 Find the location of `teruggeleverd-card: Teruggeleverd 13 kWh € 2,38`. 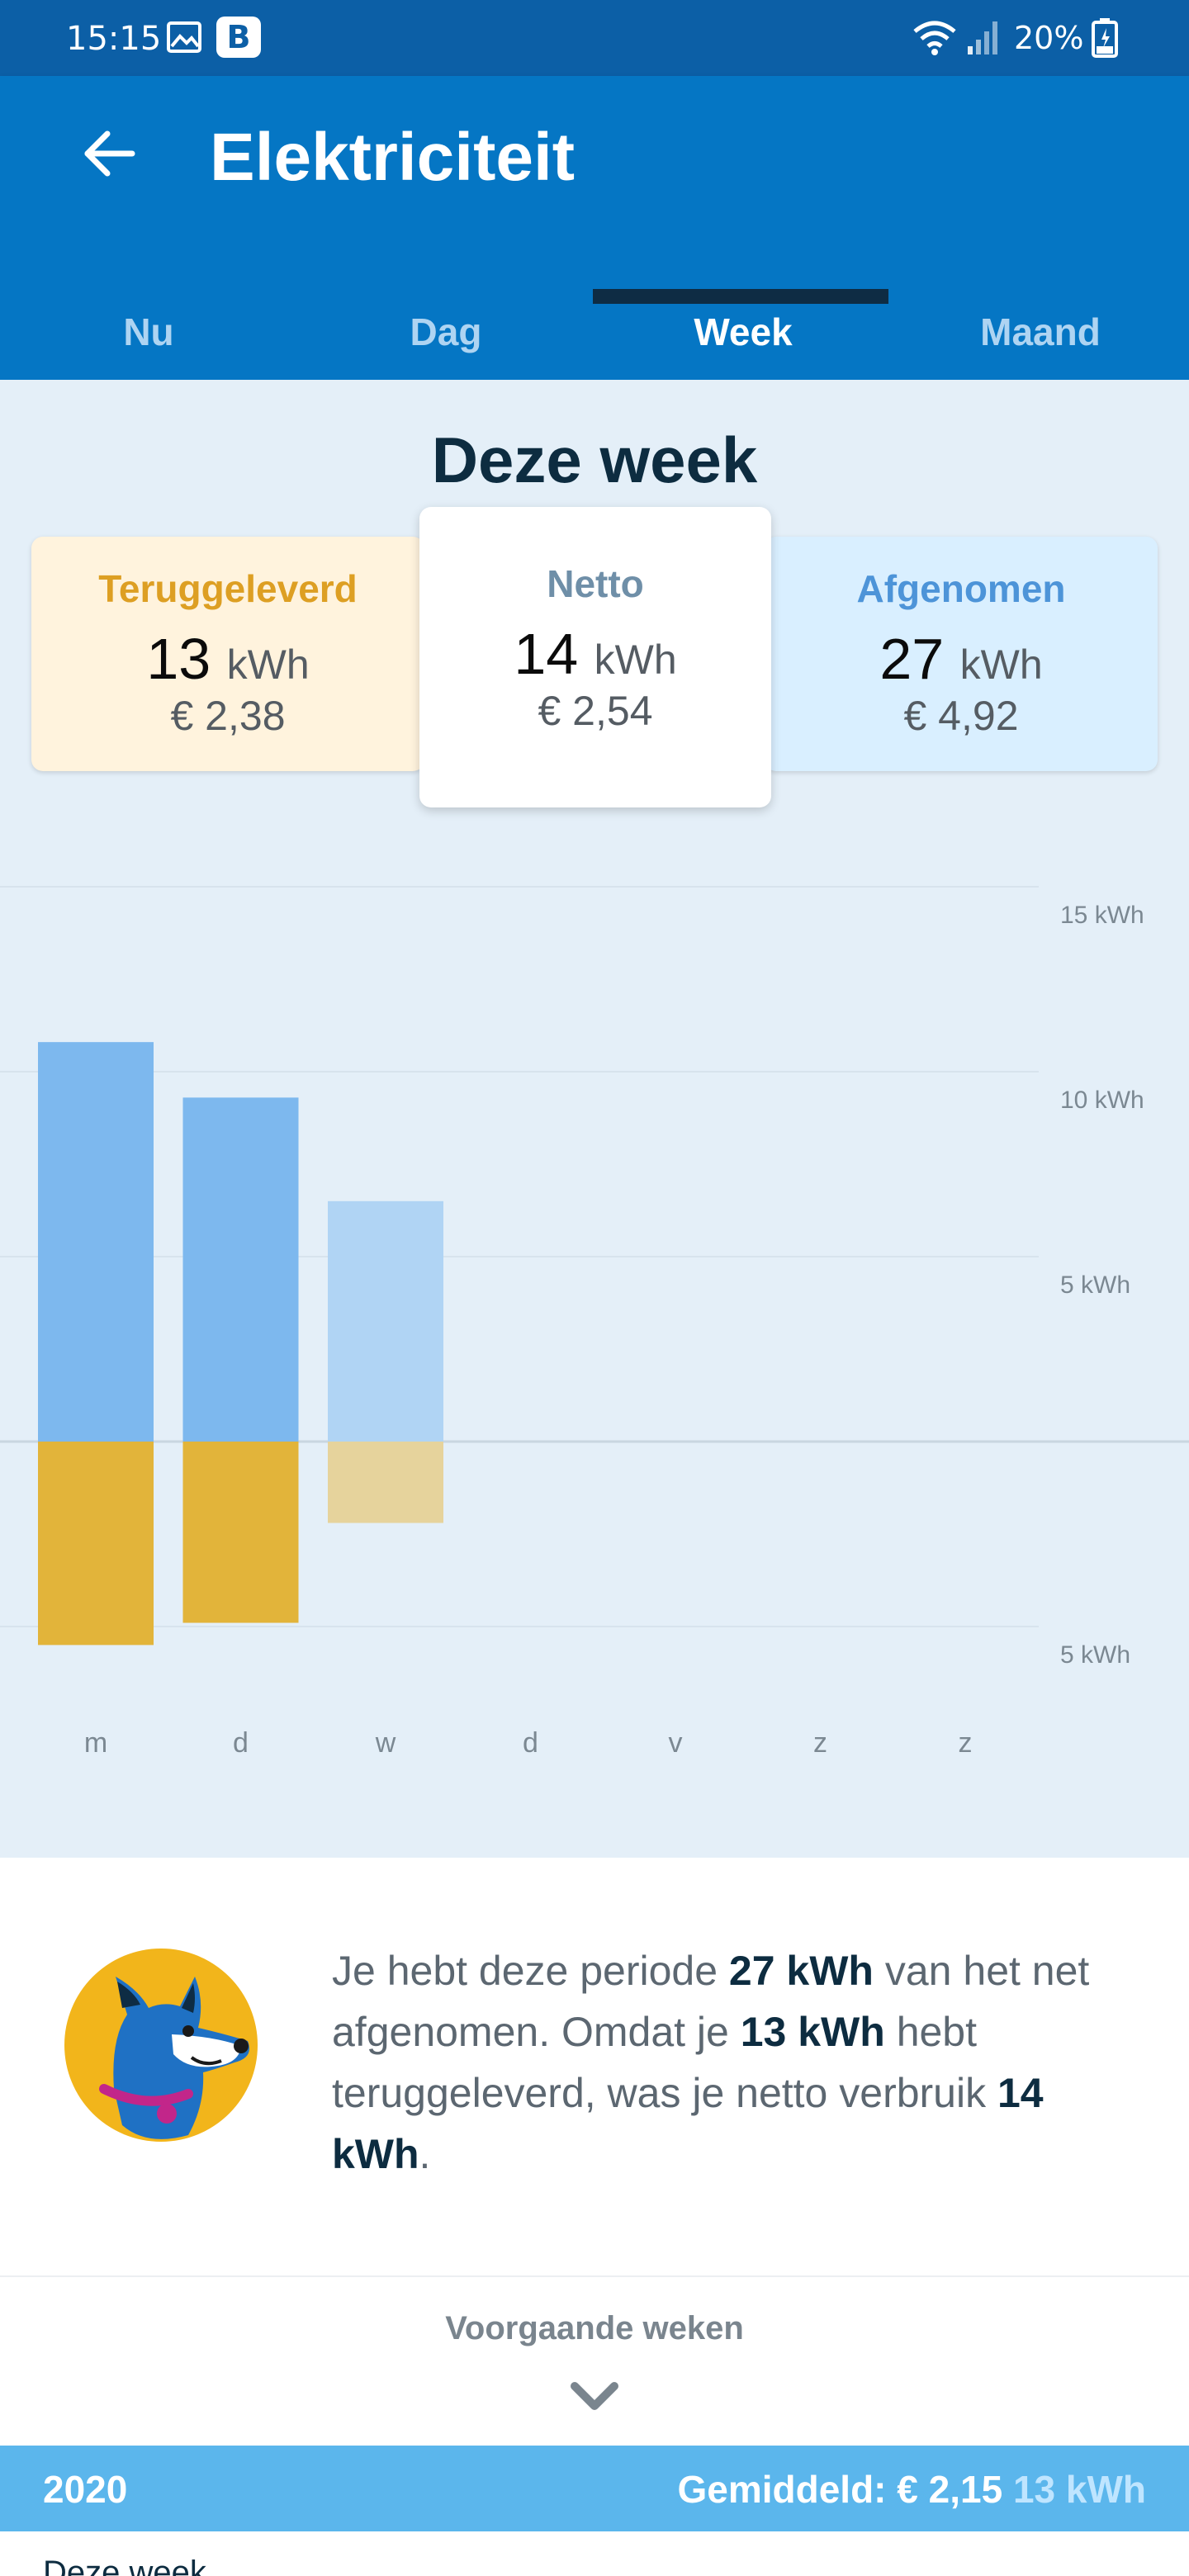

teruggeleverd-card: Teruggeleverd 13 kWh € 2,38 is located at coordinates (227, 654).